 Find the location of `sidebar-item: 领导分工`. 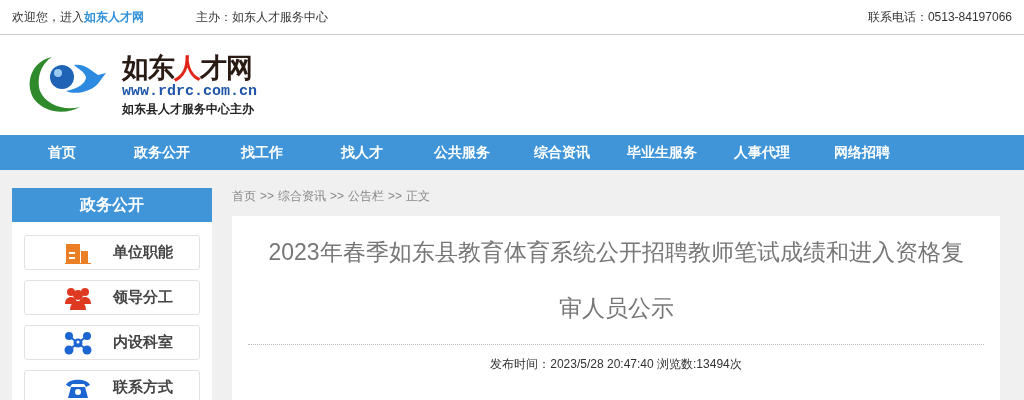

sidebar-item: 领导分工 is located at coordinates (112, 297).